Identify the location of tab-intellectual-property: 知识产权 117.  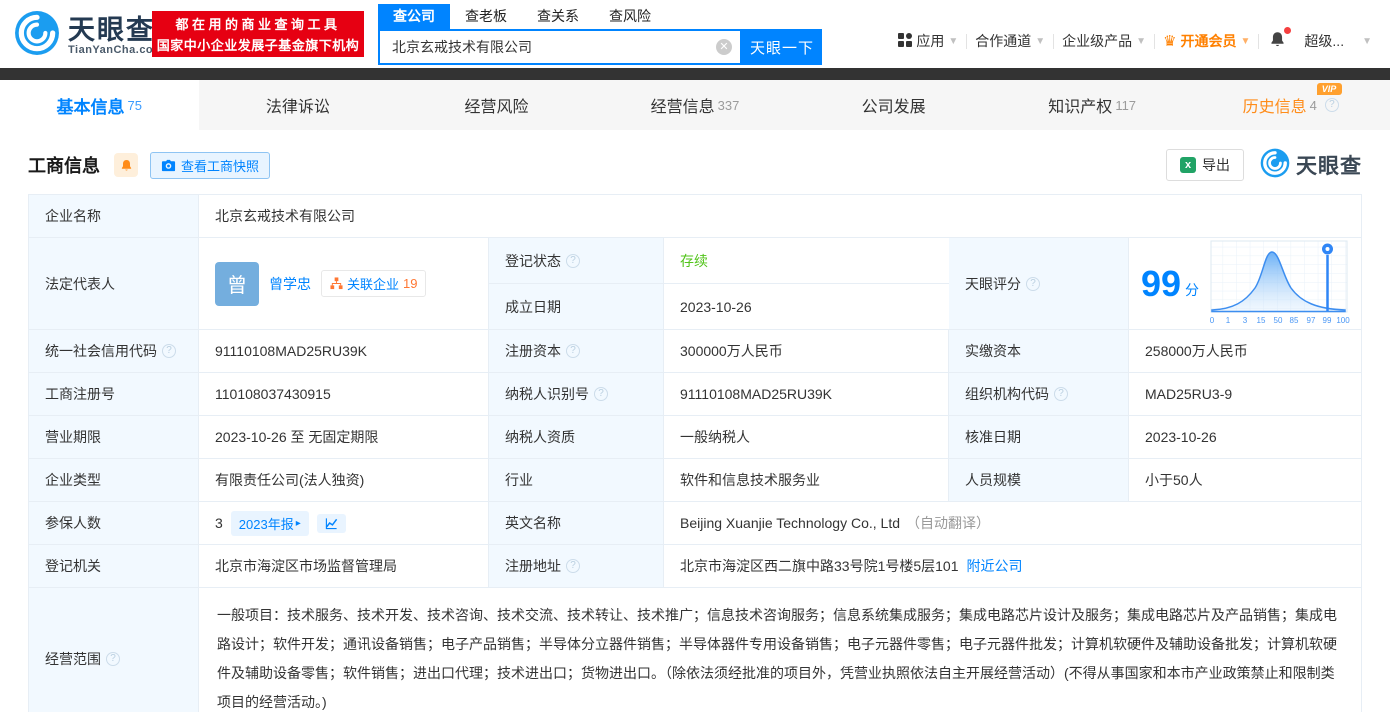
(1092, 105).